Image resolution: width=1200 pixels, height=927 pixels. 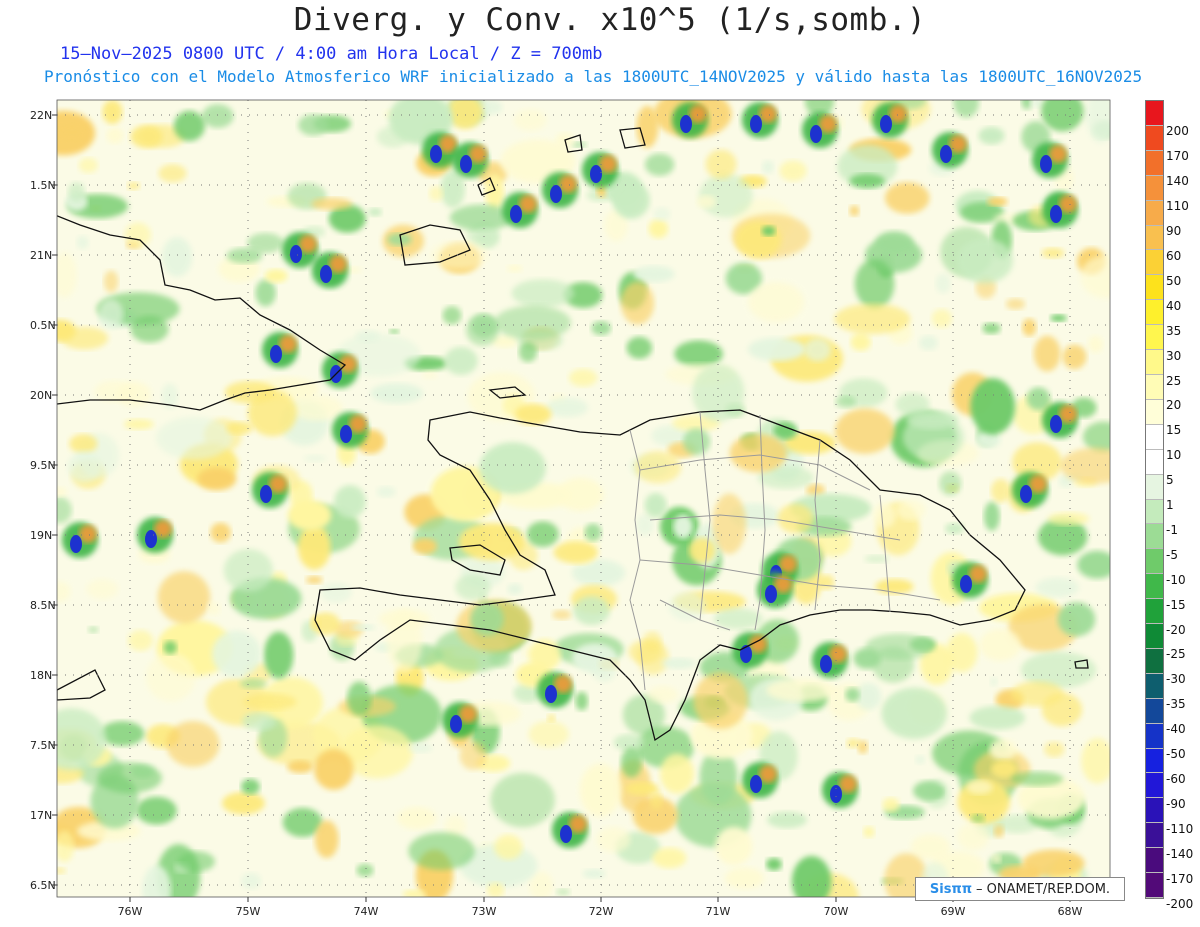 I want to click on colorbar-label: -20, so click(x=1176, y=629).